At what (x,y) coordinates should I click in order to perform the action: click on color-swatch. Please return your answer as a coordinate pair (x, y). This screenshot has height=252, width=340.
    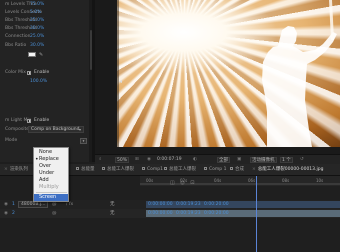
    Looking at the image, I should click on (32, 54).